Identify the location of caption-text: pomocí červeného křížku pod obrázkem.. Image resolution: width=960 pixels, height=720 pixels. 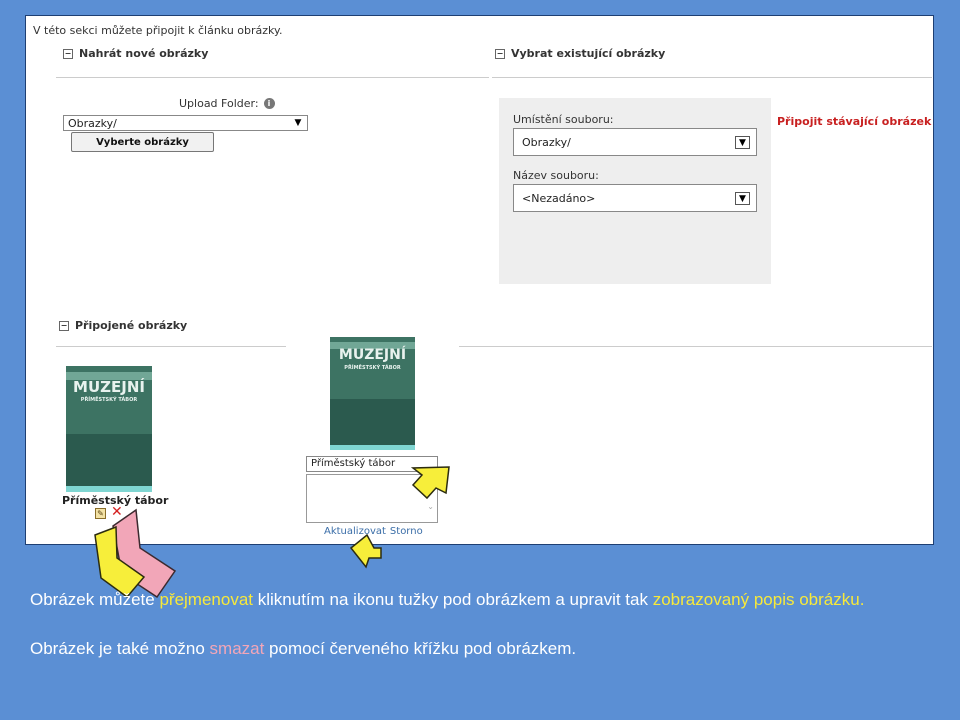
(420, 648).